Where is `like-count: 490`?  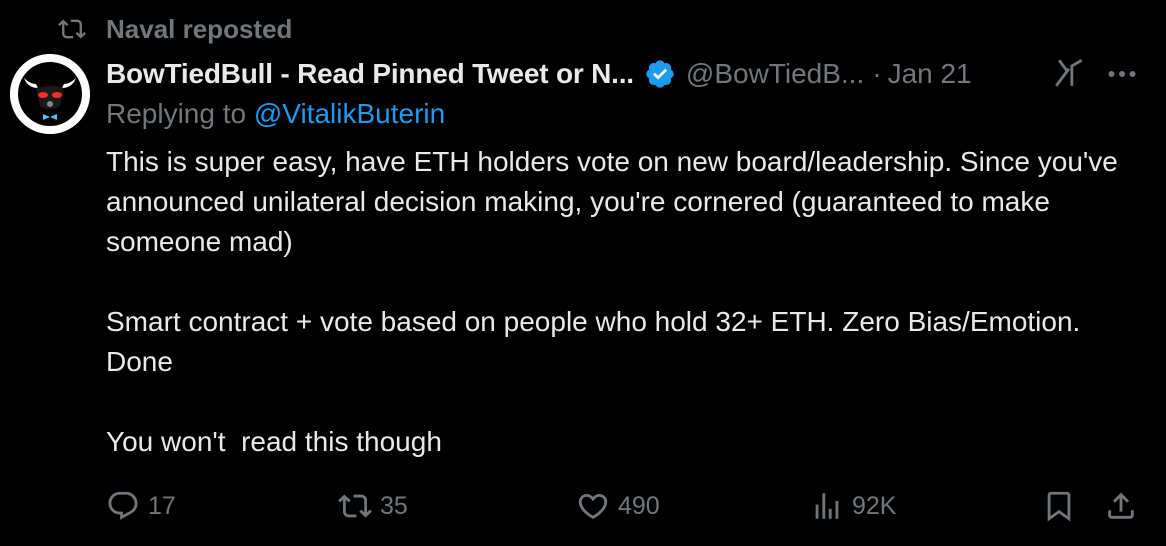 like-count: 490 is located at coordinates (639, 505).